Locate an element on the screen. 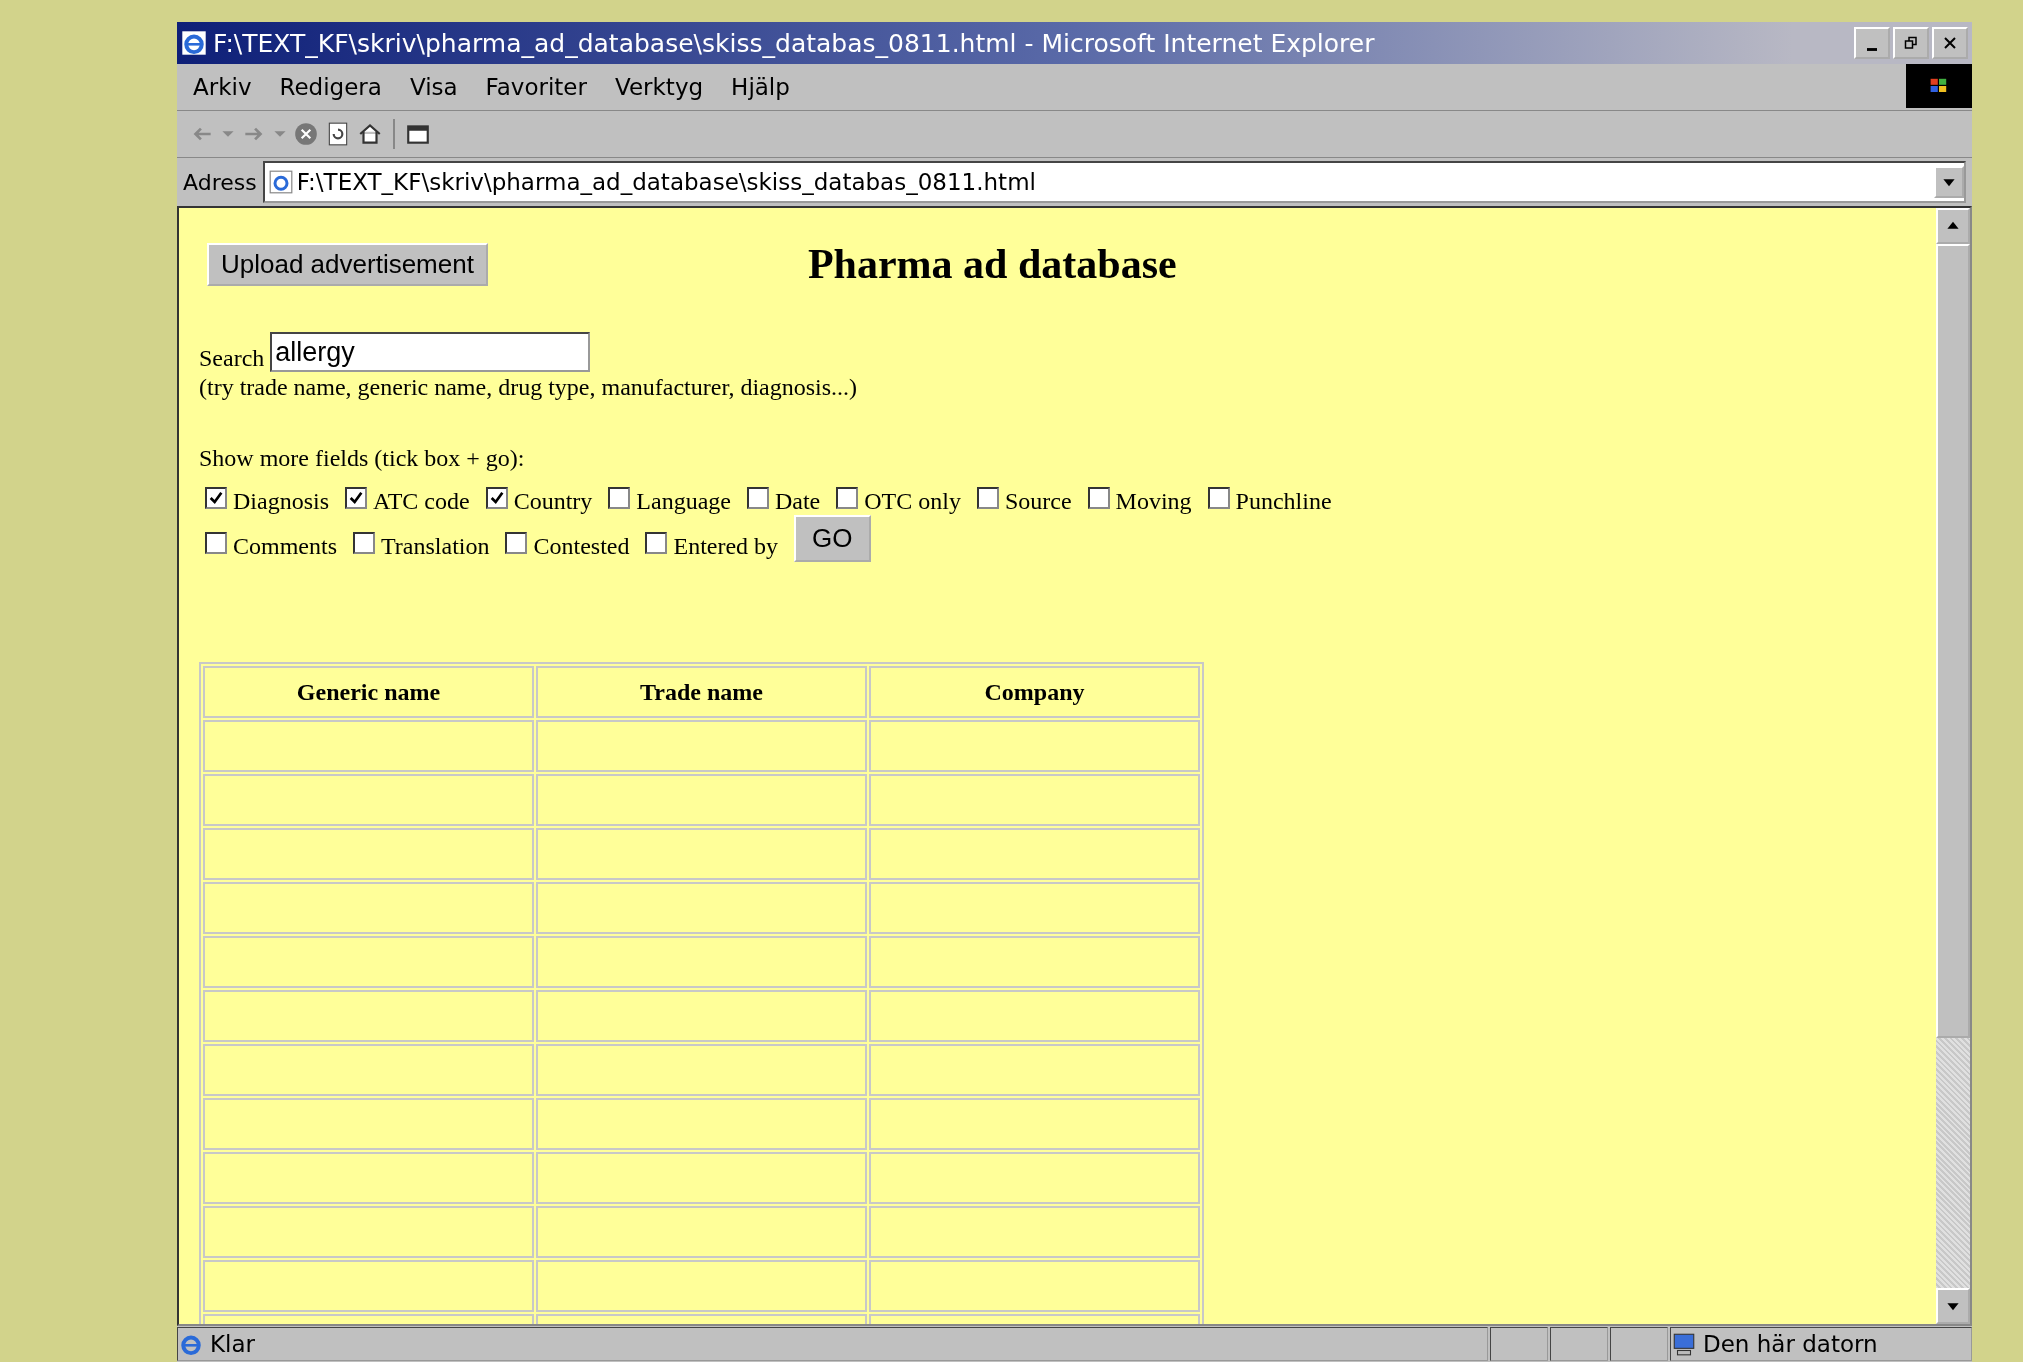 The height and width of the screenshot is (1362, 2023). fields-label: Show more fields (tick box + go): is located at coordinates (362, 458).